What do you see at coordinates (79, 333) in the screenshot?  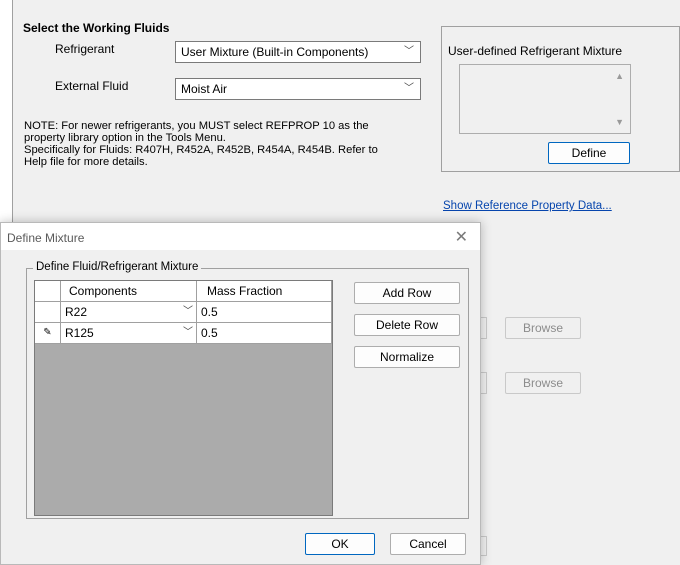 I see `component-value: R125` at bounding box center [79, 333].